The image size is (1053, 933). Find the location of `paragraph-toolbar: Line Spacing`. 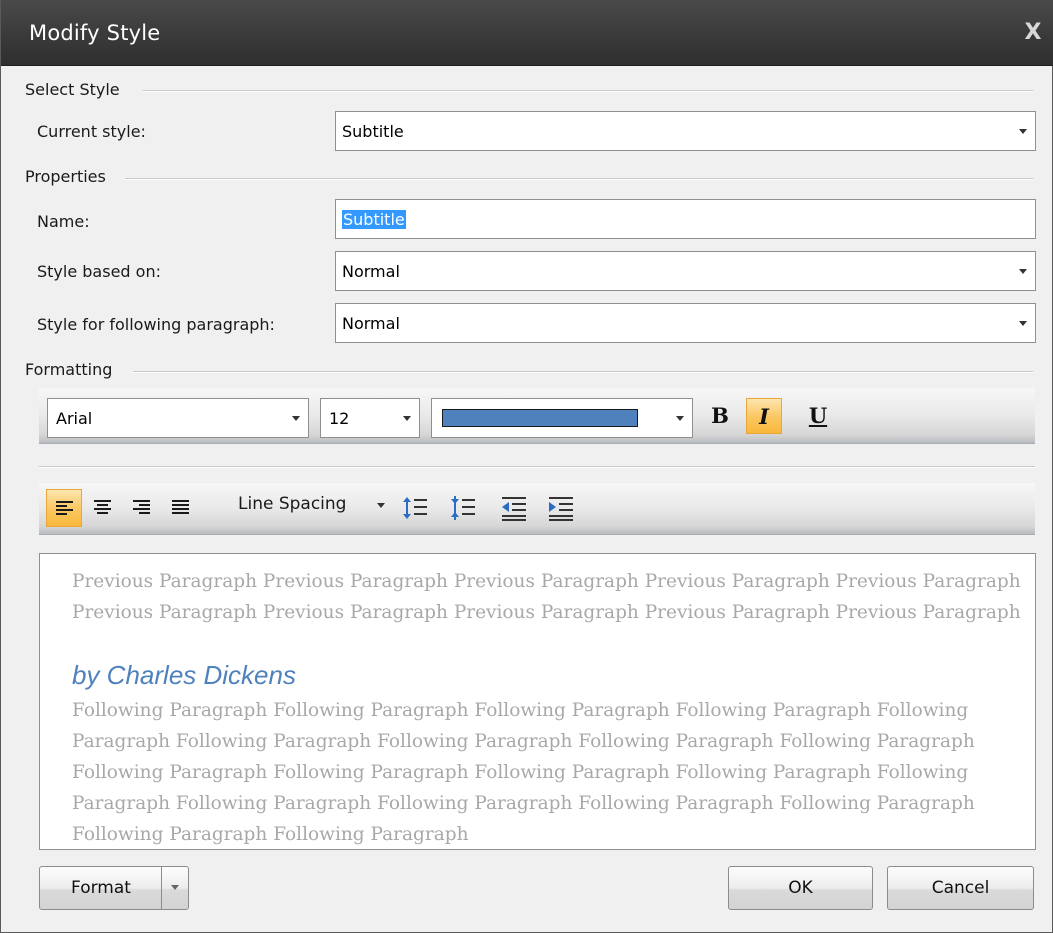

paragraph-toolbar: Line Spacing is located at coordinates (537, 509).